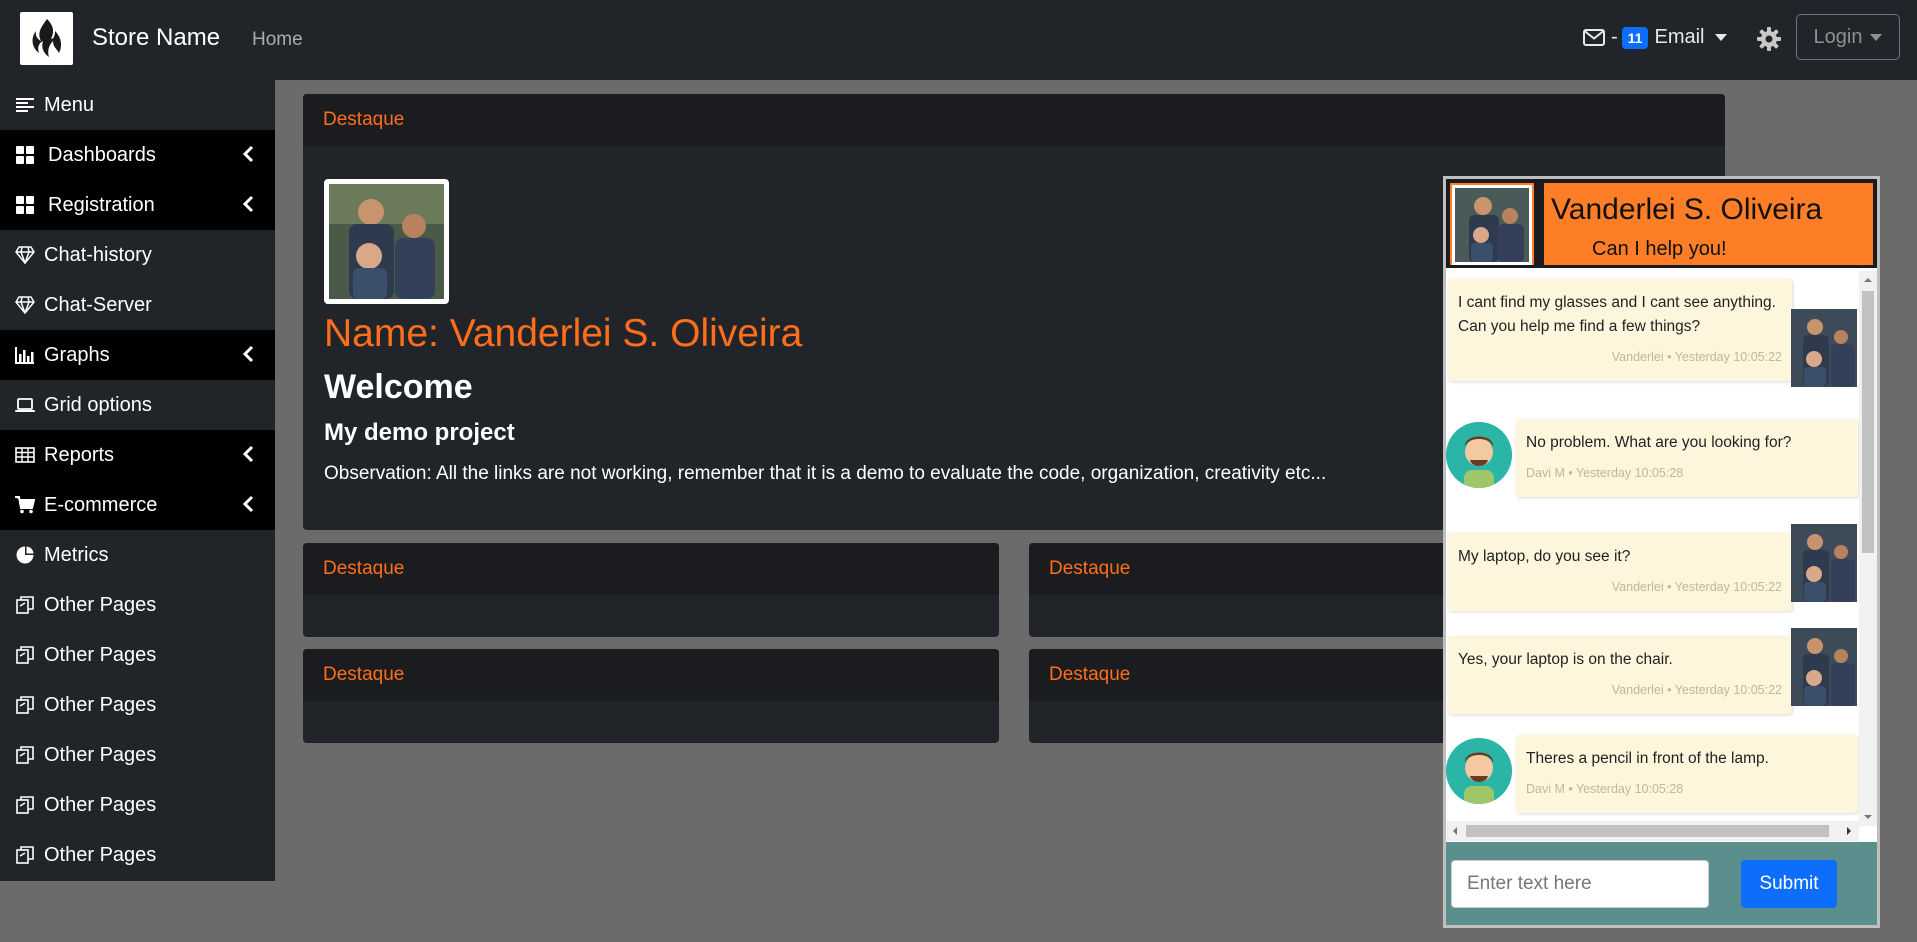 Image resolution: width=1917 pixels, height=942 pixels. I want to click on sidebar-item-chat-history: Chat-history, so click(137, 255).